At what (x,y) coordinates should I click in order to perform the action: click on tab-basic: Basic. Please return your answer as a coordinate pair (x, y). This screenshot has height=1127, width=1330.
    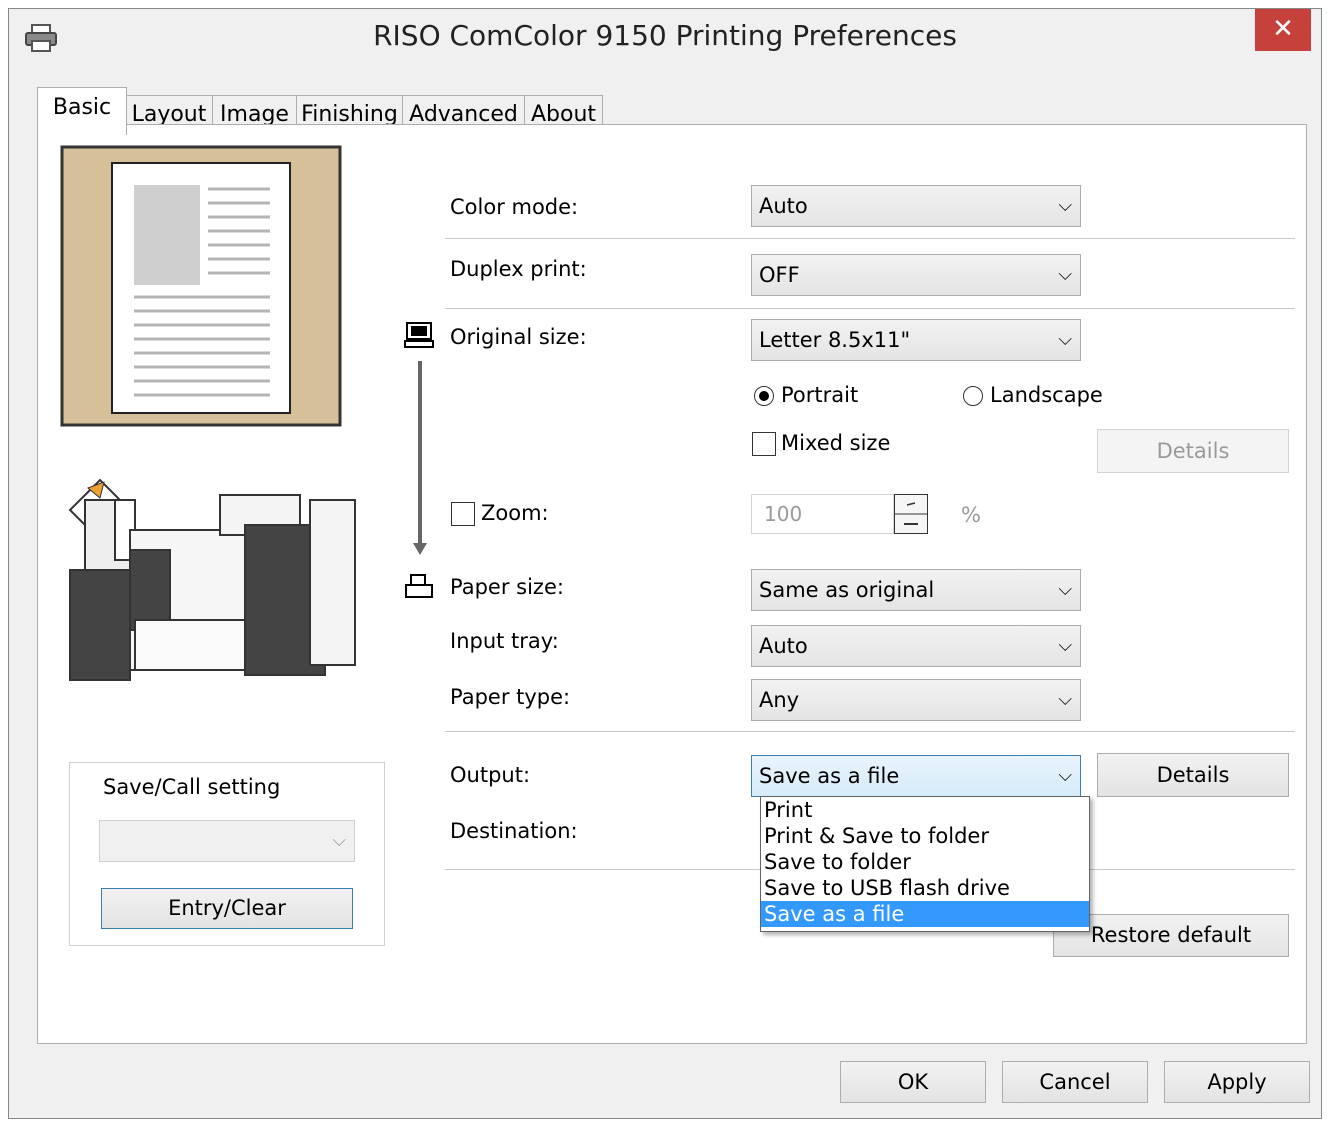
    Looking at the image, I should click on (82, 111).